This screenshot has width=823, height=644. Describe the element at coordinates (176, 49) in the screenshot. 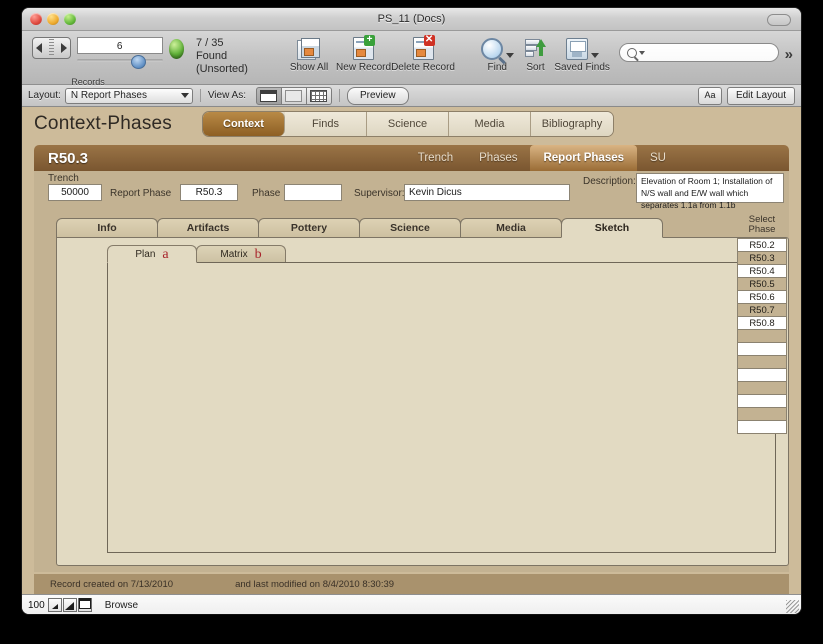

I see `record-status-indicator` at that location.